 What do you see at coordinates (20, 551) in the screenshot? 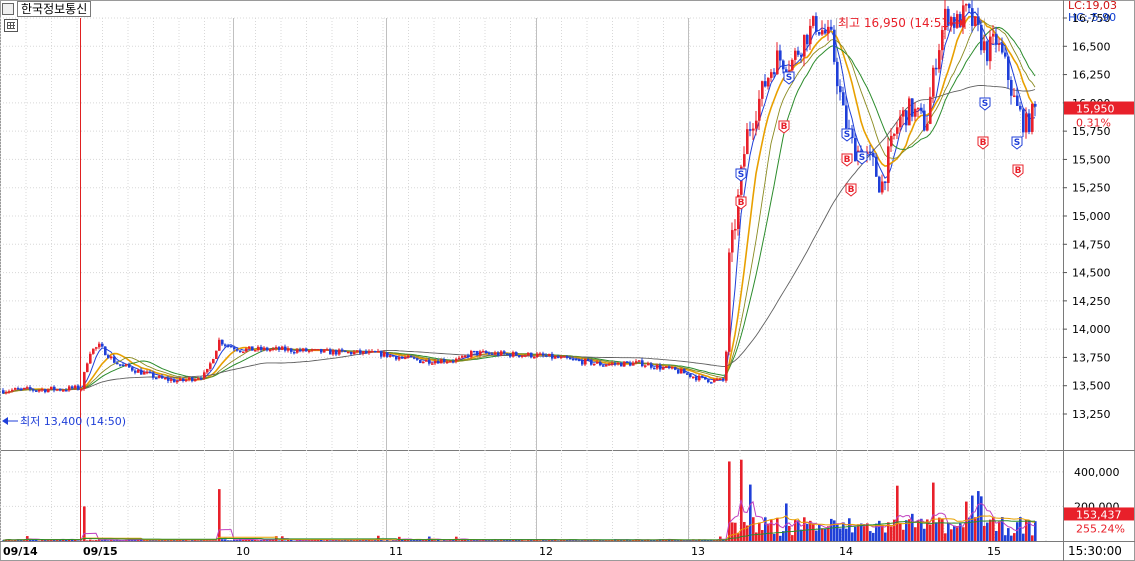
I see `time-axis-label: 09/14` at bounding box center [20, 551].